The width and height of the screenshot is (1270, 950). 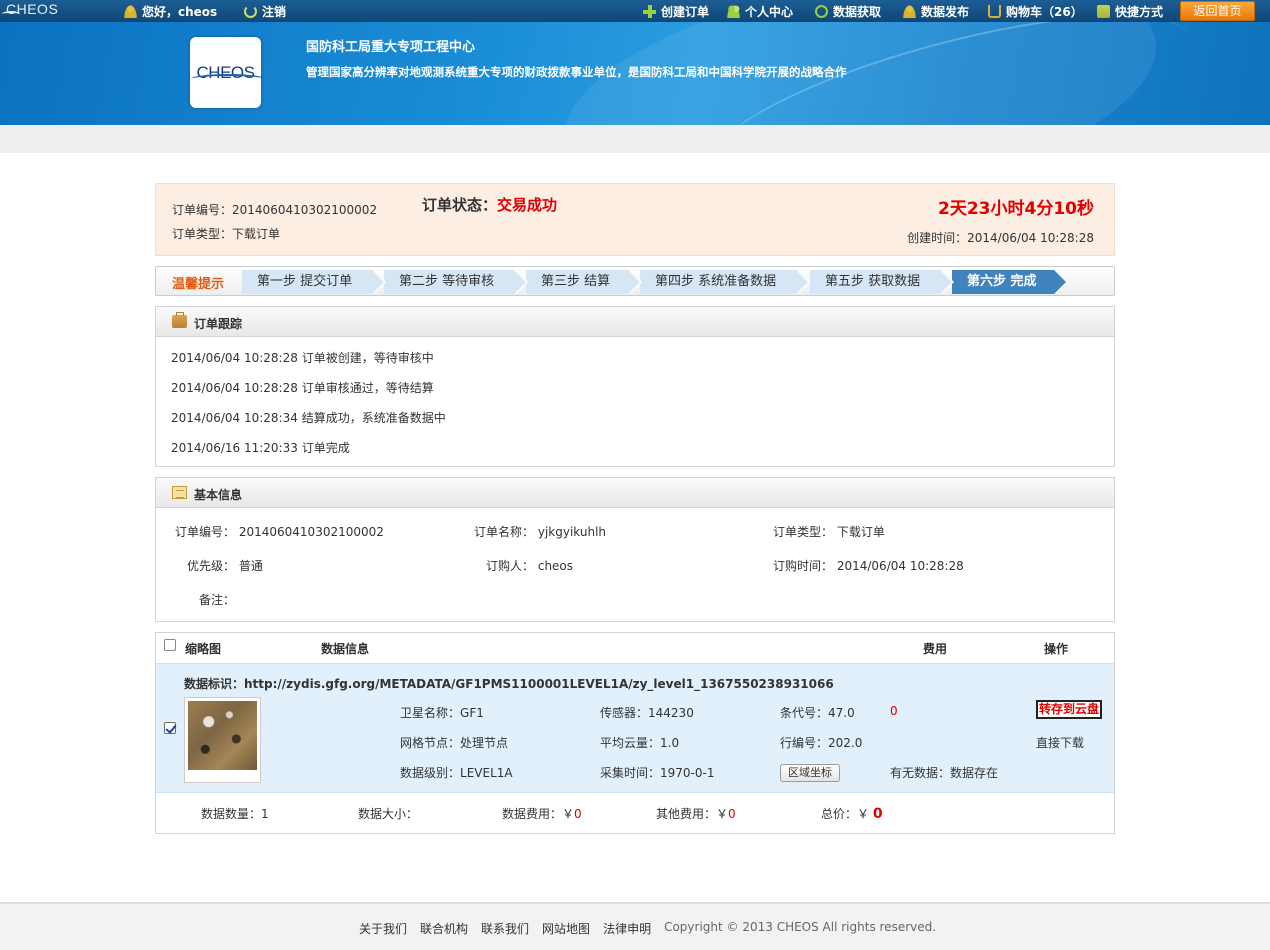 What do you see at coordinates (530, 566) in the screenshot?
I see `info-buyer: 订购人： cheos` at bounding box center [530, 566].